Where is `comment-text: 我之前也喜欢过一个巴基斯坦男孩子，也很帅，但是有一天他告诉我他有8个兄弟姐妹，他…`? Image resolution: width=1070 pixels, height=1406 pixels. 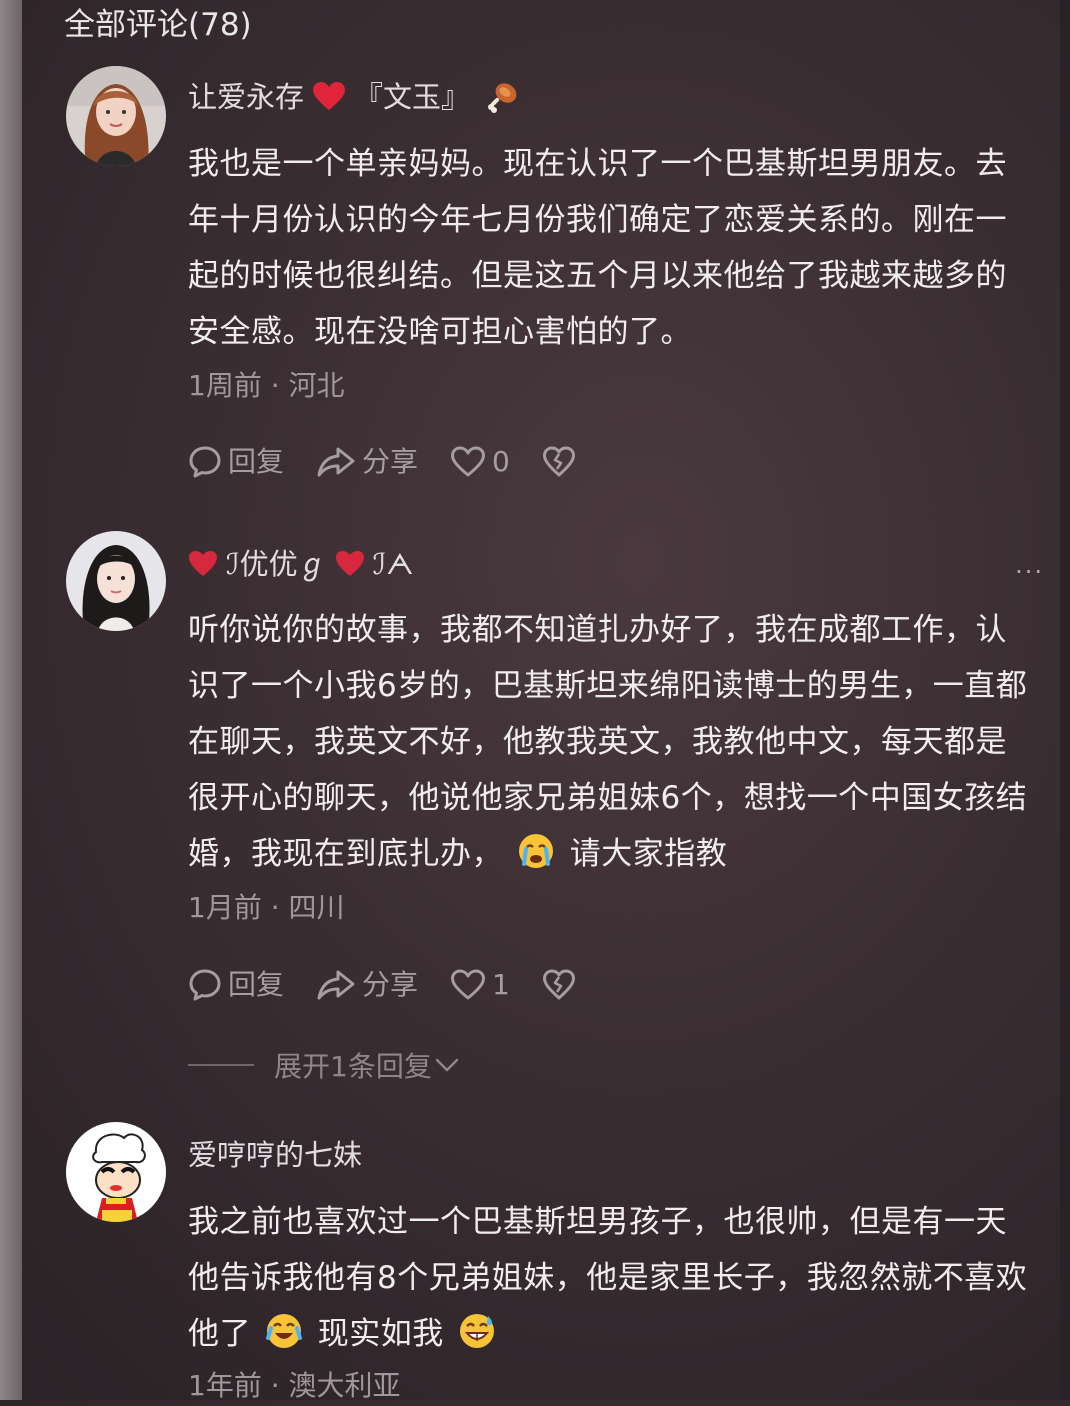
comment-text: 我之前也喜欢过一个巴基斯坦男孩子，也很帅，但是有一天他告诉我他有8个兄弟姐妹，他… is located at coordinates (610, 1278).